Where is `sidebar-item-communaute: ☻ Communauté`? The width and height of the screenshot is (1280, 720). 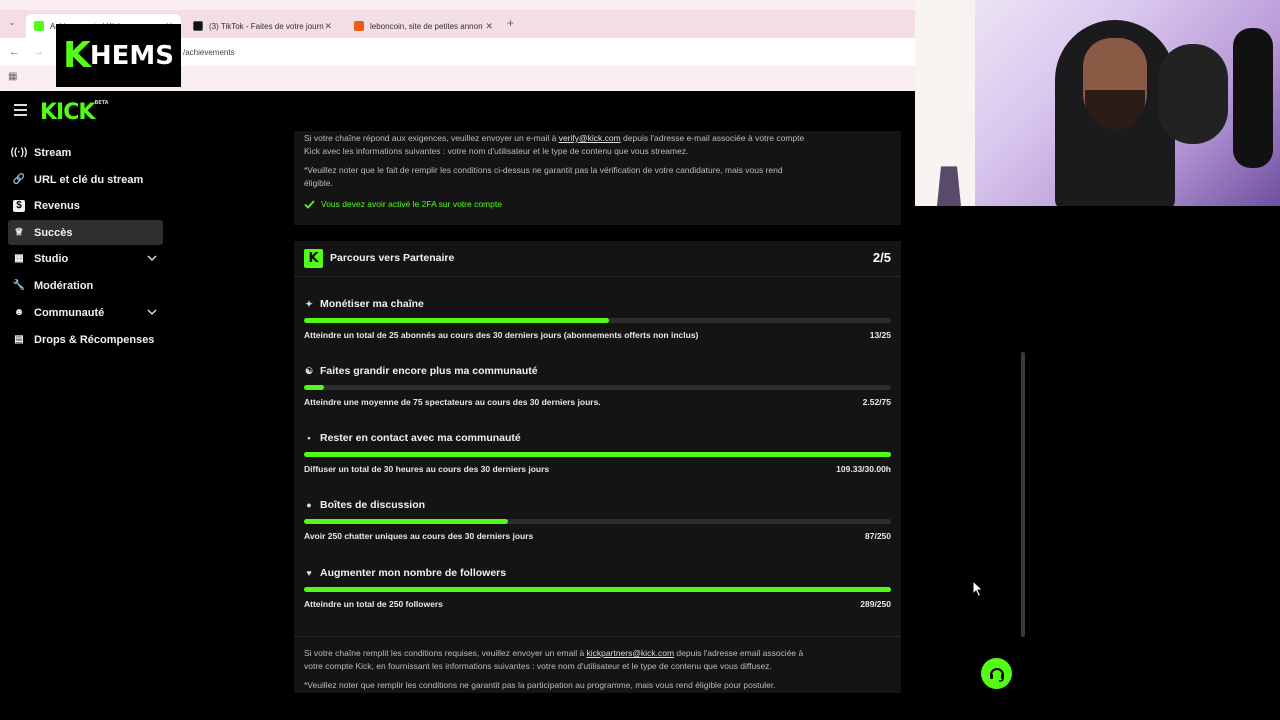
sidebar-item-communaute: ☻ Communauté is located at coordinates (85, 312).